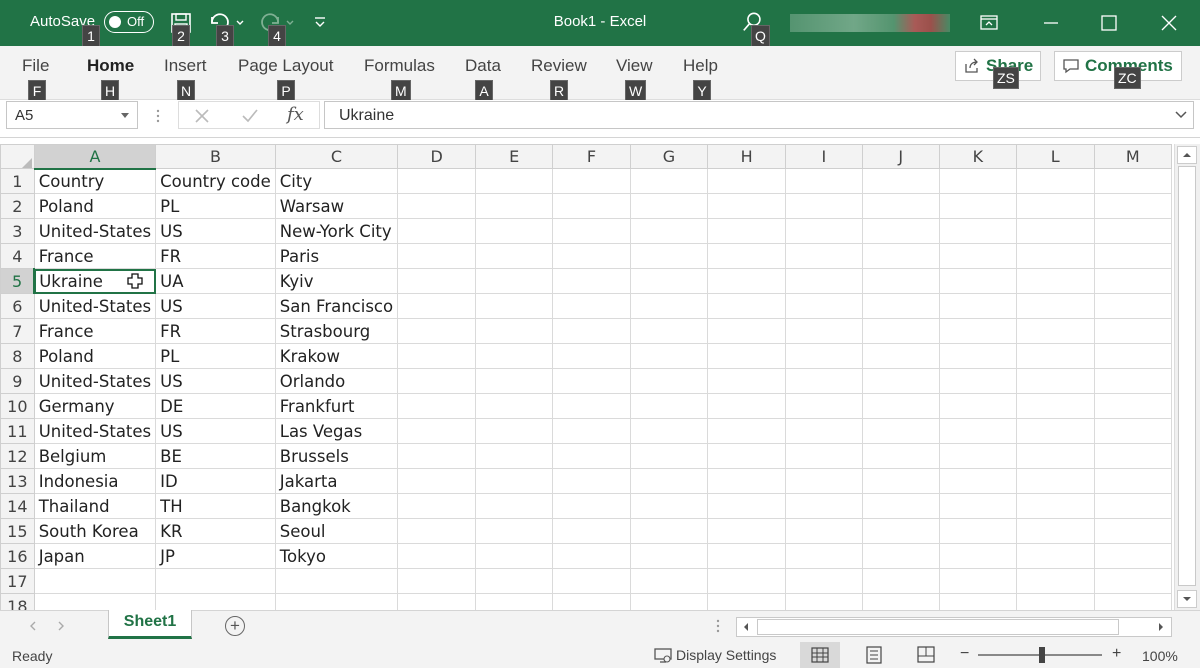 The image size is (1200, 668). Describe the element at coordinates (95, 206) in the screenshot. I see `cell: Poland` at that location.